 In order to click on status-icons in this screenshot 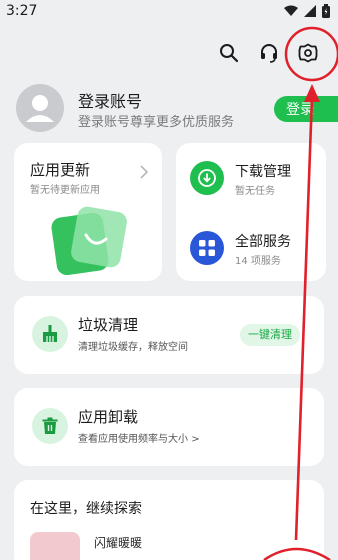, I will do `click(307, 11)`.